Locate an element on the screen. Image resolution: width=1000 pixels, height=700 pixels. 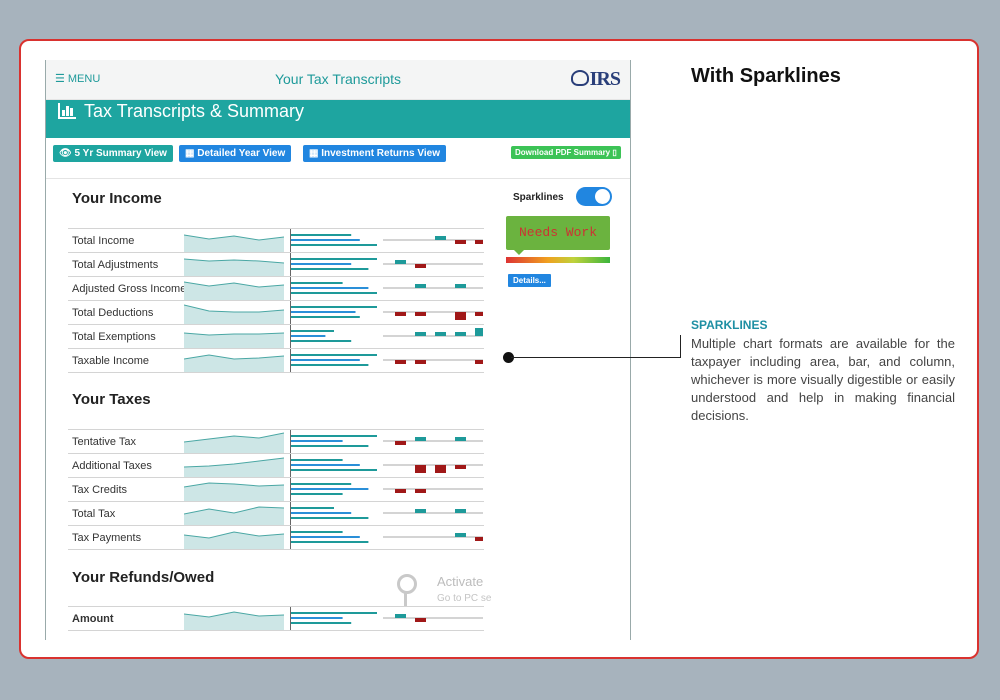
callout-connector is located at coordinates (680, 346).